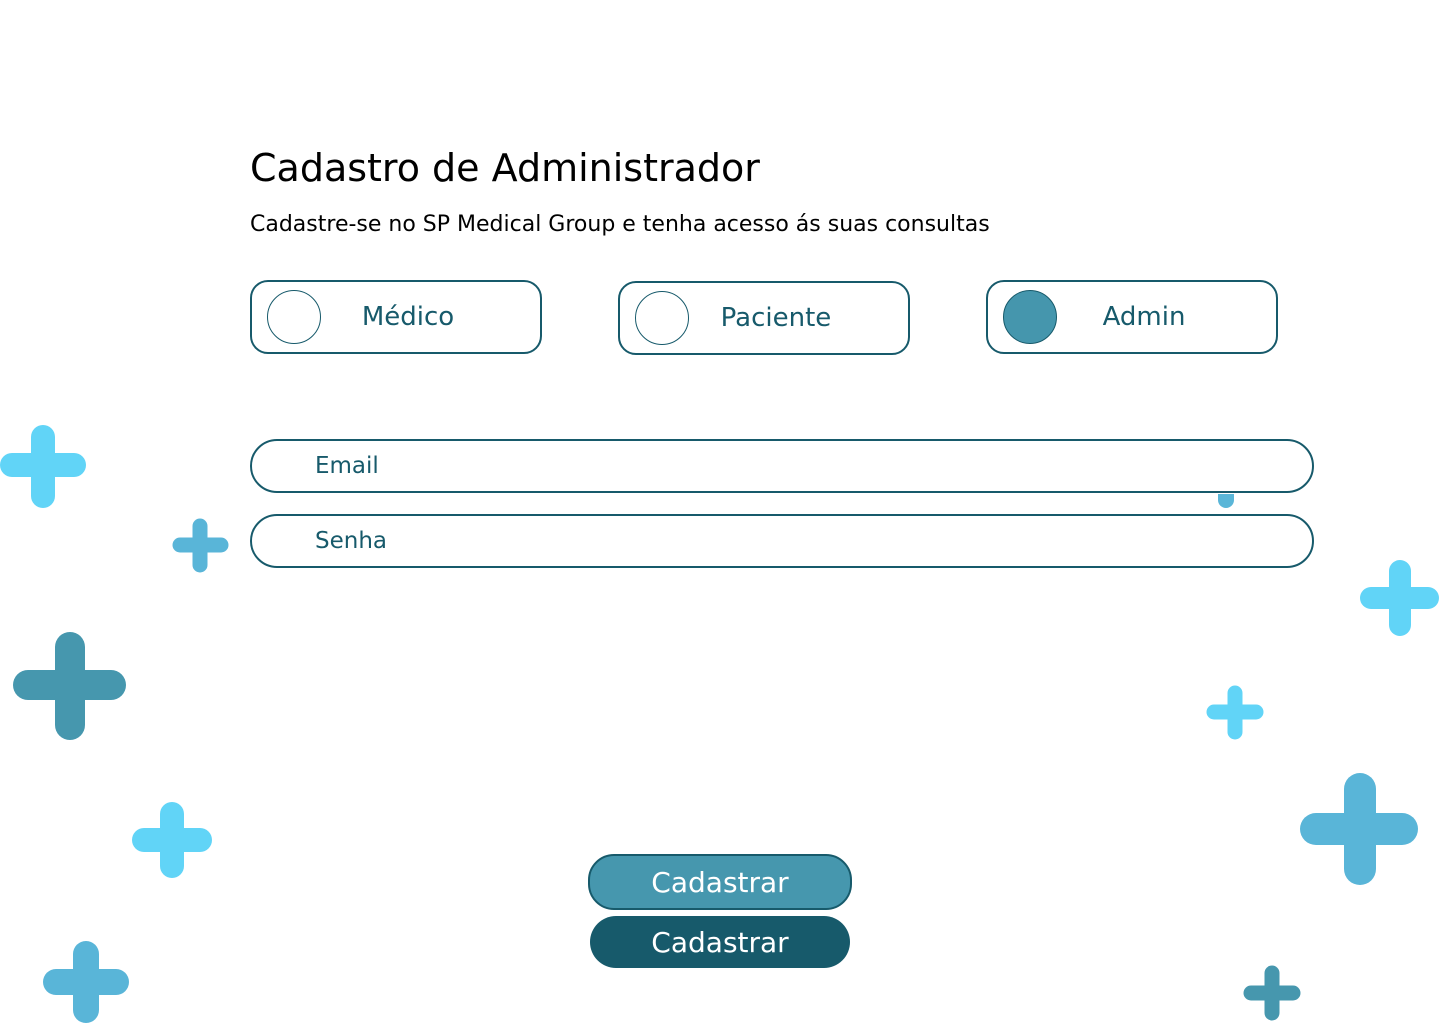 Image resolution: width=1440 pixels, height=1024 pixels. Describe the element at coordinates (505, 168) in the screenshot. I see `page-title: Cadastro de Administrador` at that location.